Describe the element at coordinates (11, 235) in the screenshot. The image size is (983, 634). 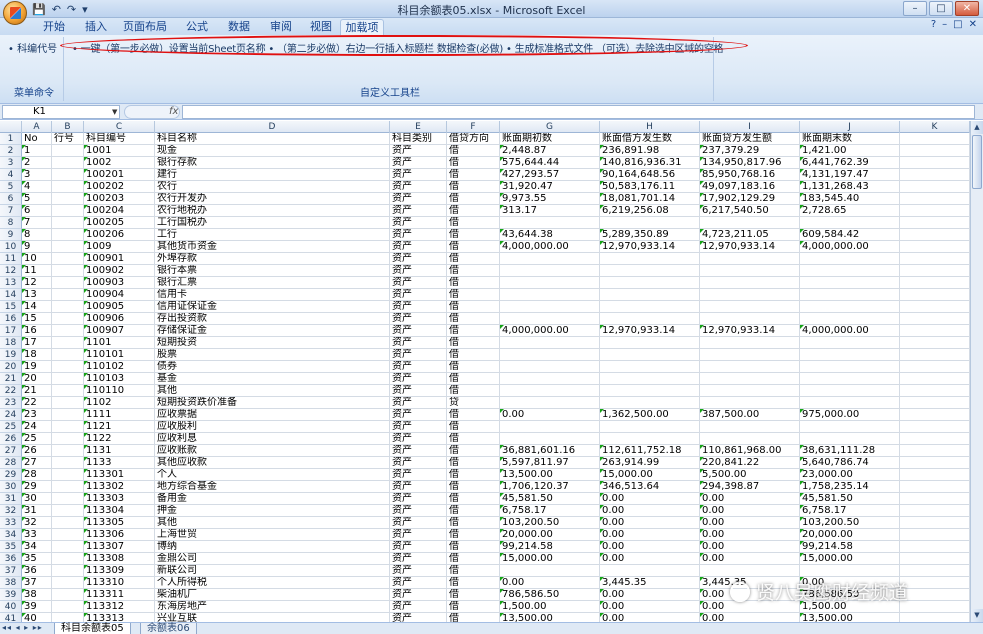
I see `row-header: 9` at that location.